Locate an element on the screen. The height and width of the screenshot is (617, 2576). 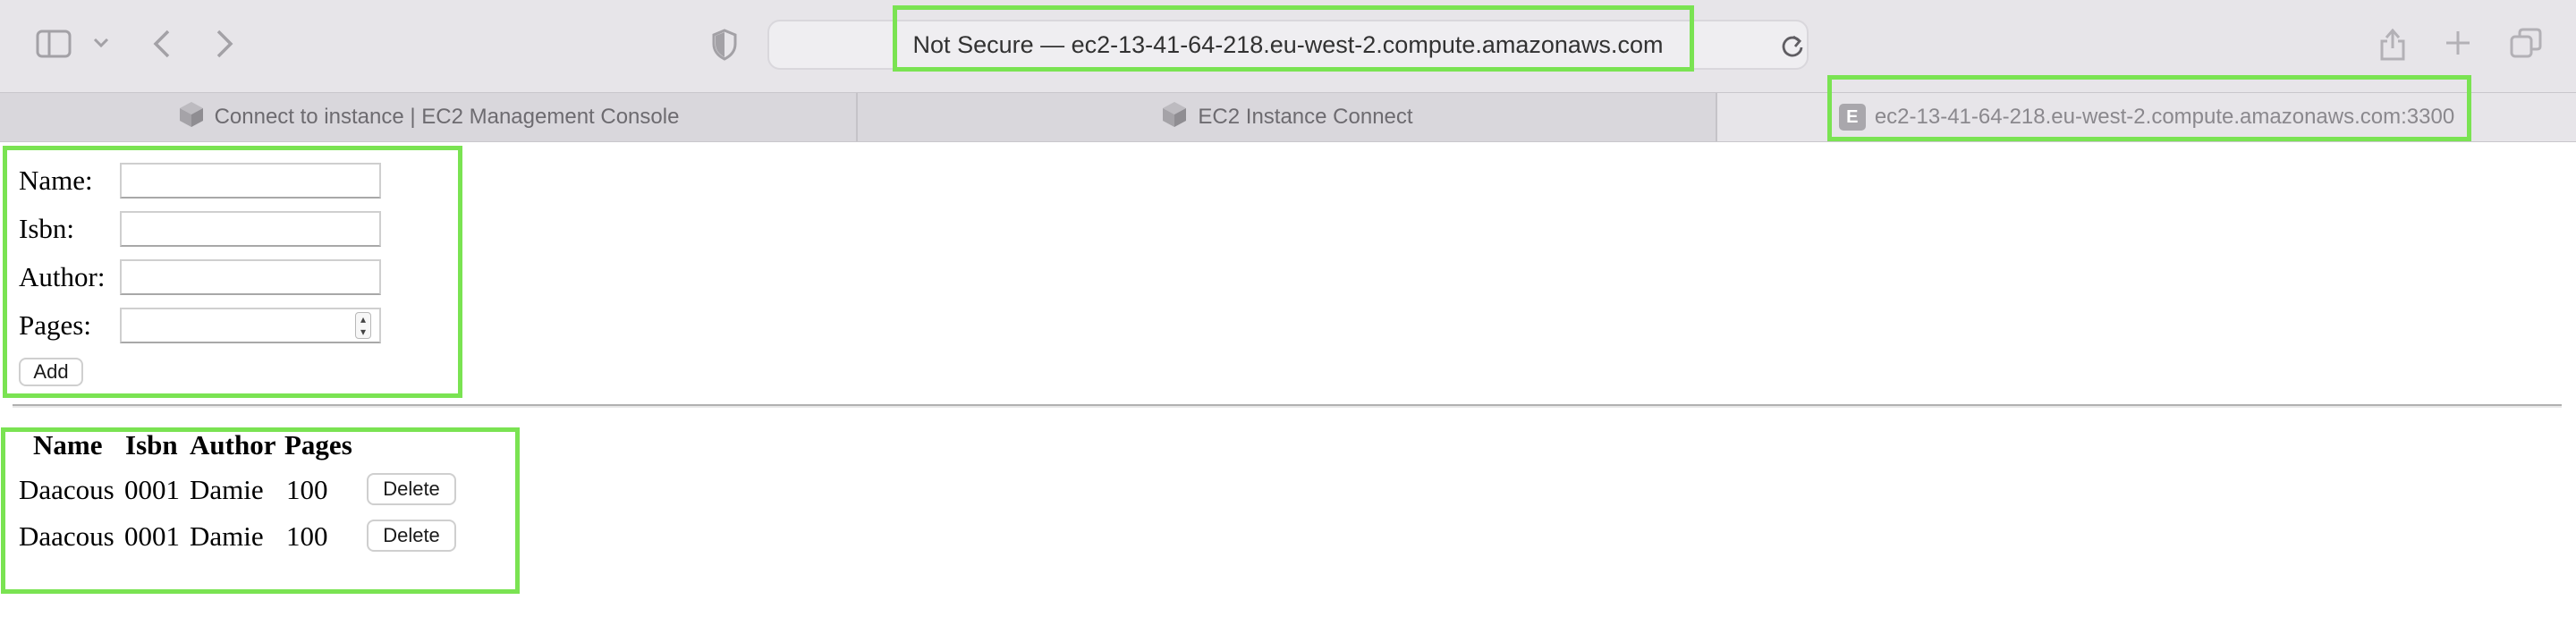
new-tab-icon is located at coordinates (2458, 43).